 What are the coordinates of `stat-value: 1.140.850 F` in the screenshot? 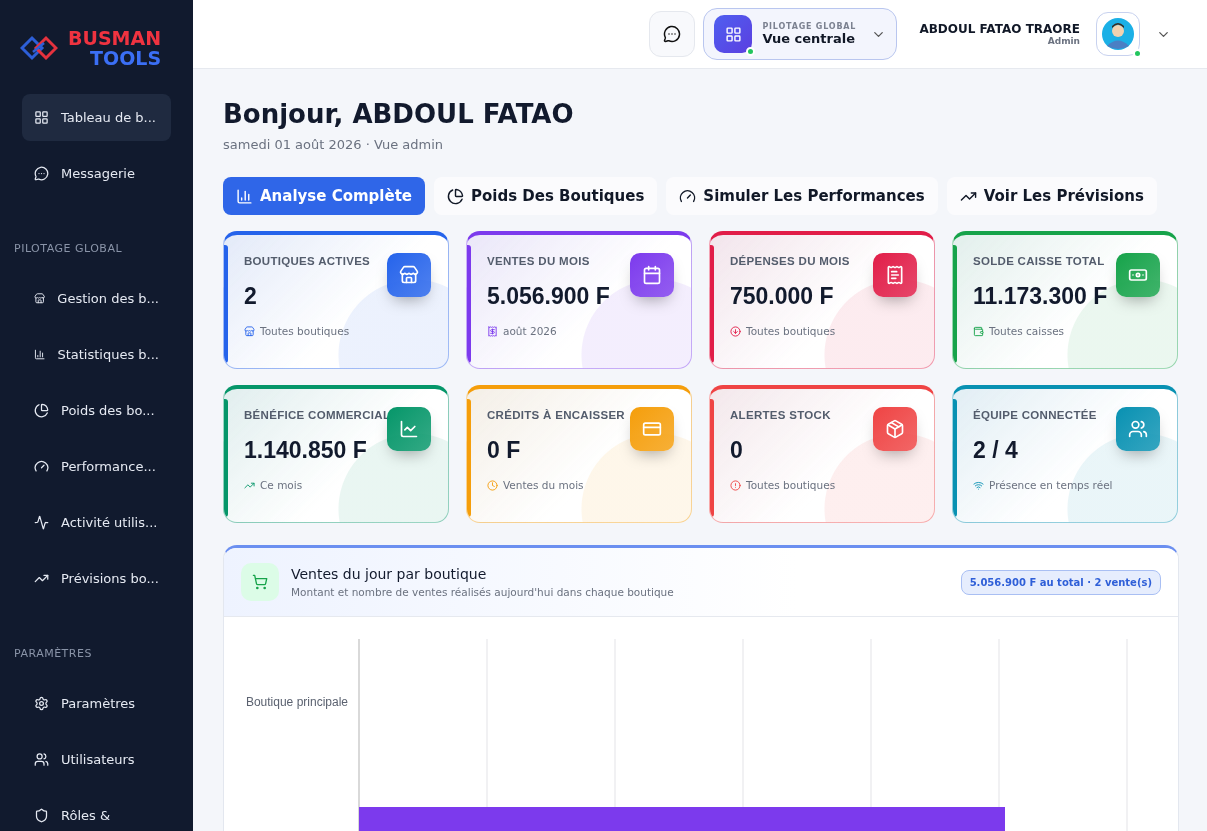 It's located at (306, 450).